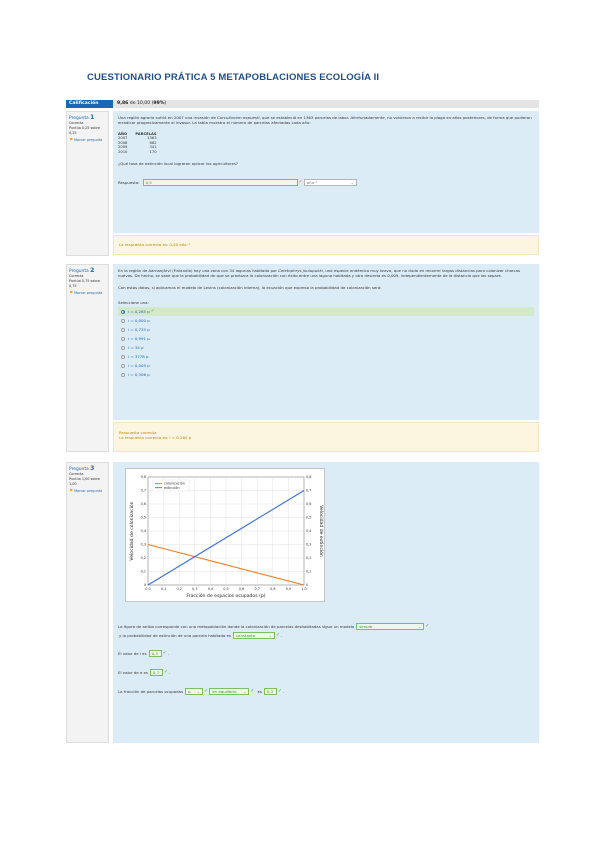 Image resolution: width=599 pixels, height=848 pixels. What do you see at coordinates (326, 338) in the screenshot?
I see `option-3: i = 0,991 p` at bounding box center [326, 338].